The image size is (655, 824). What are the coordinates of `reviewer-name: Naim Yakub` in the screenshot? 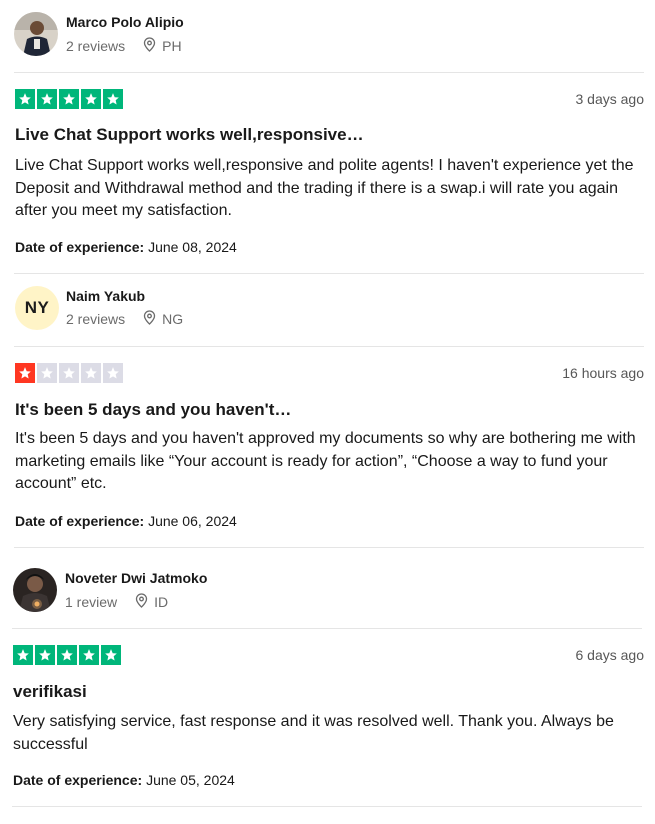 It's located at (105, 296).